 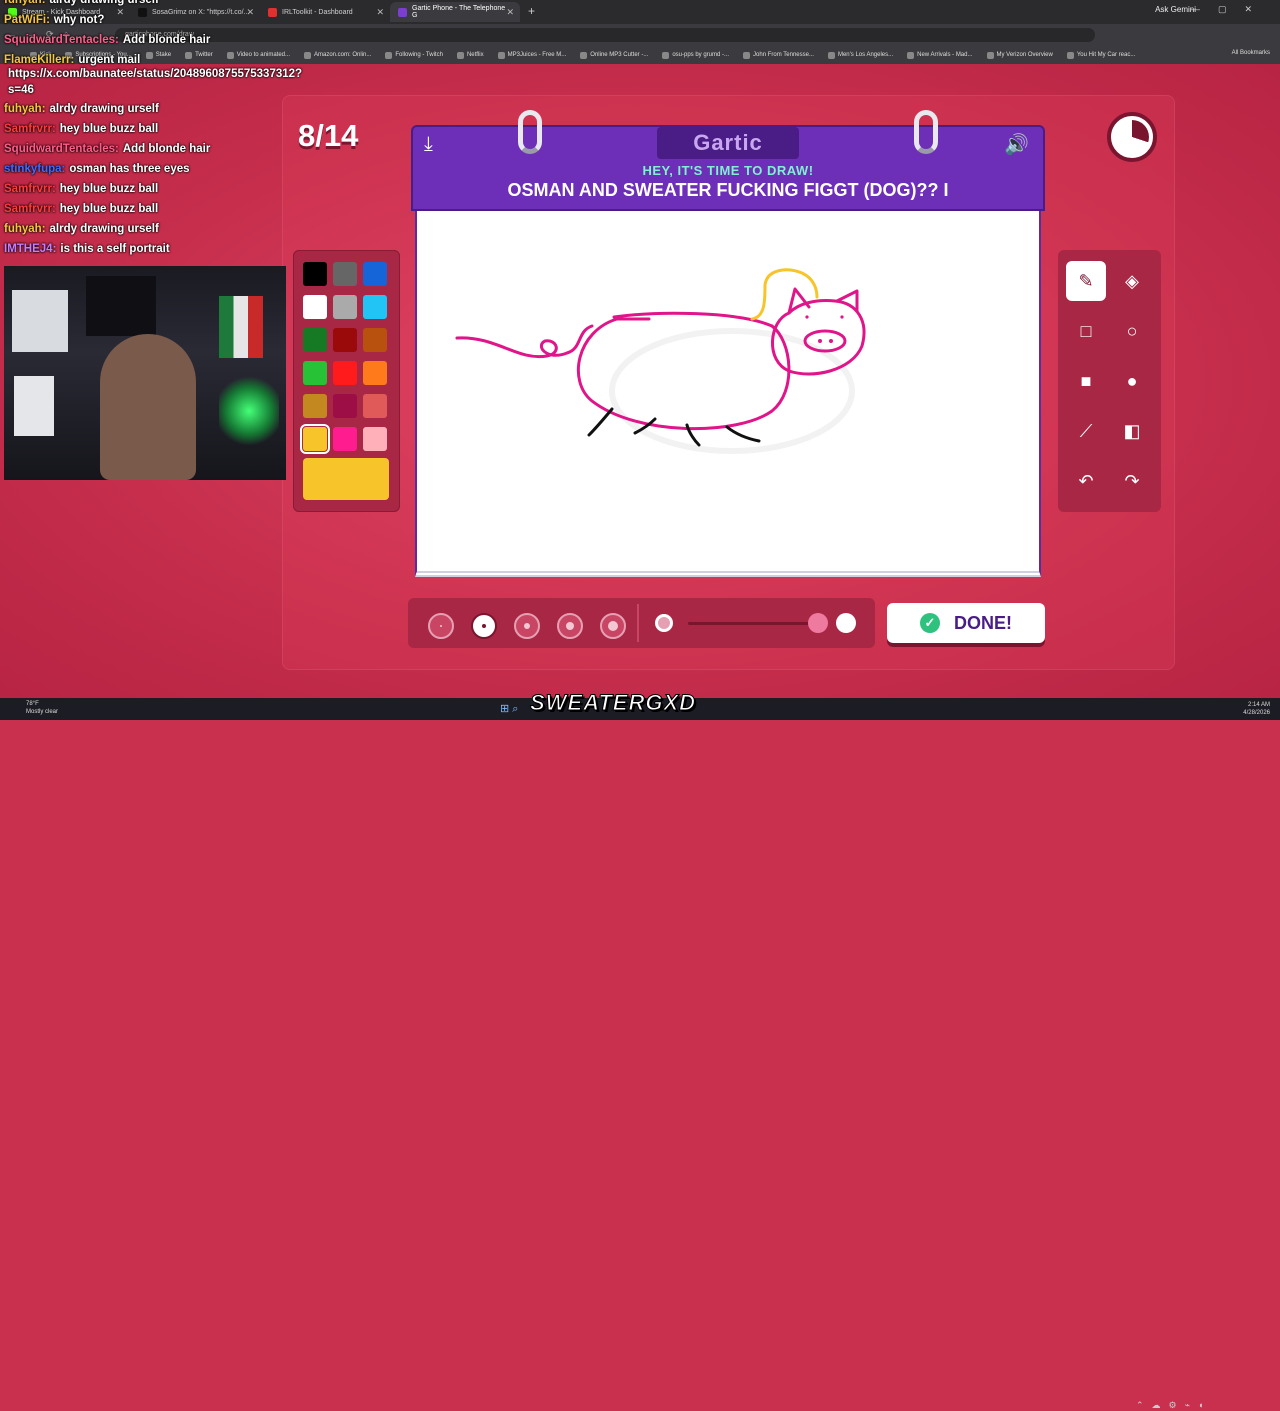 I want to click on divider, so click(x=638, y=623).